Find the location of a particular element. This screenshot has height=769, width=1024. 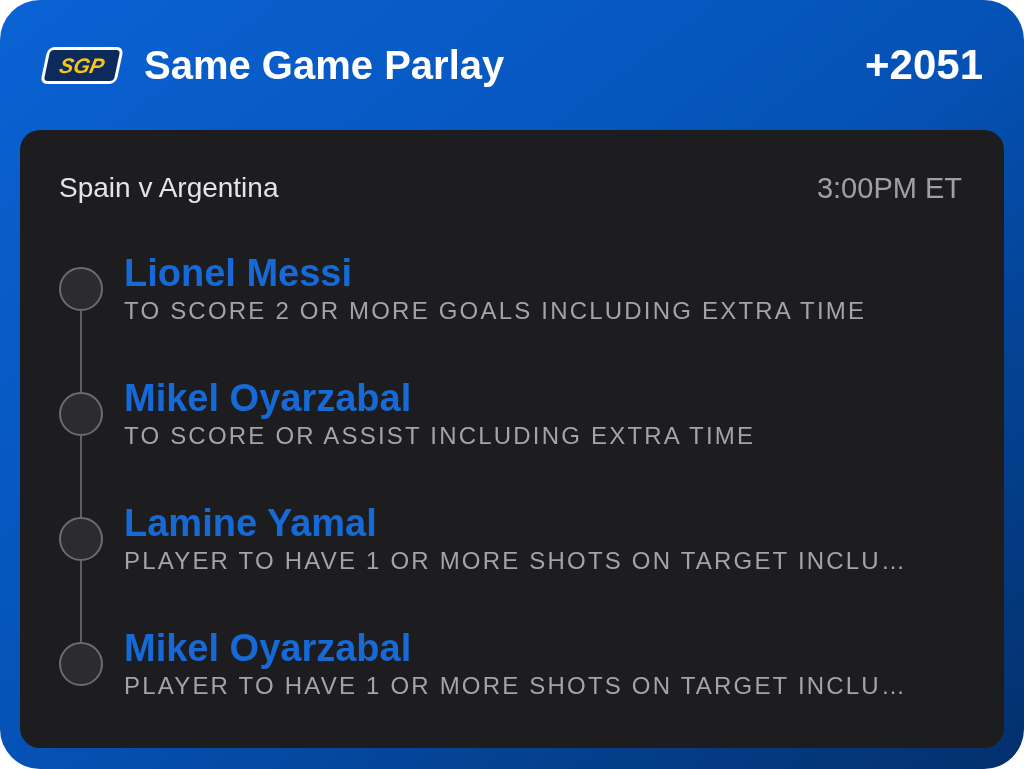

logo: SGP is located at coordinates (82, 65).